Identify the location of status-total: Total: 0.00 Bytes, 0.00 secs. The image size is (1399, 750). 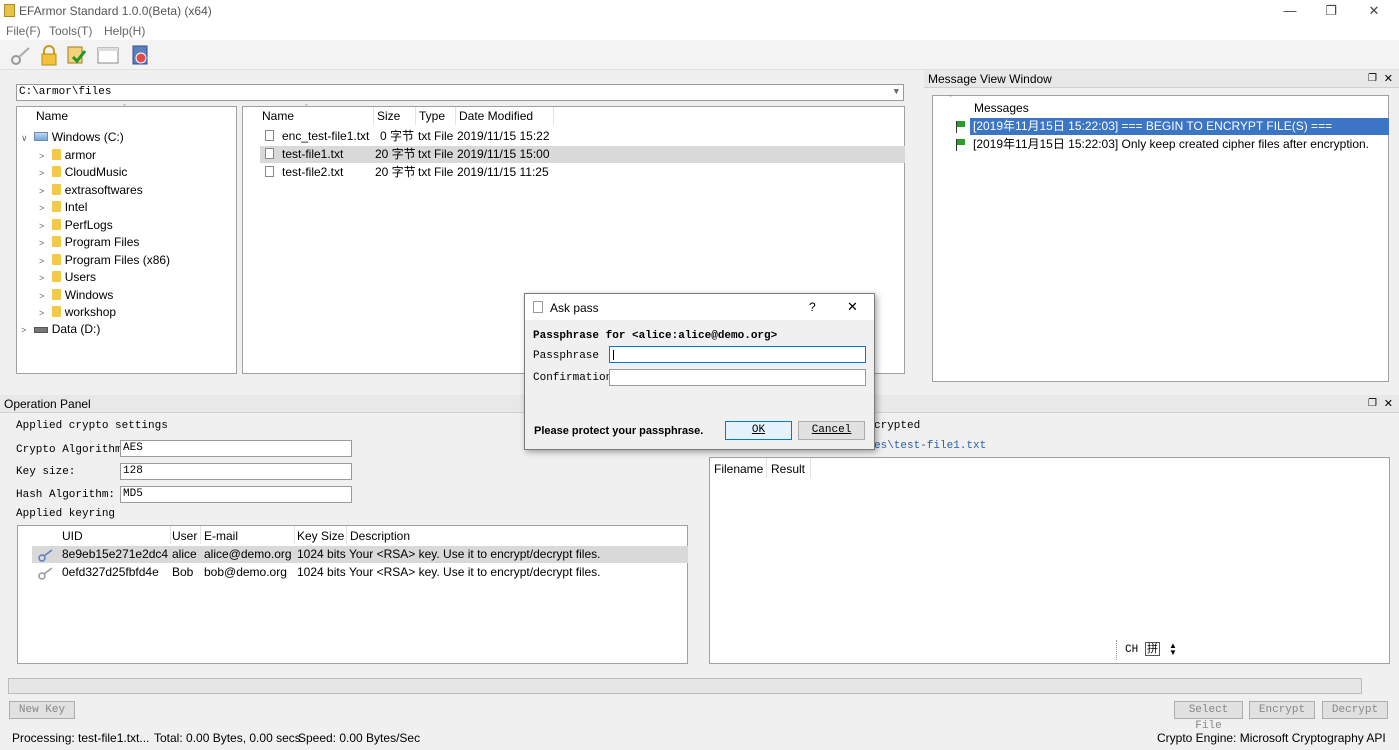
(227, 738).